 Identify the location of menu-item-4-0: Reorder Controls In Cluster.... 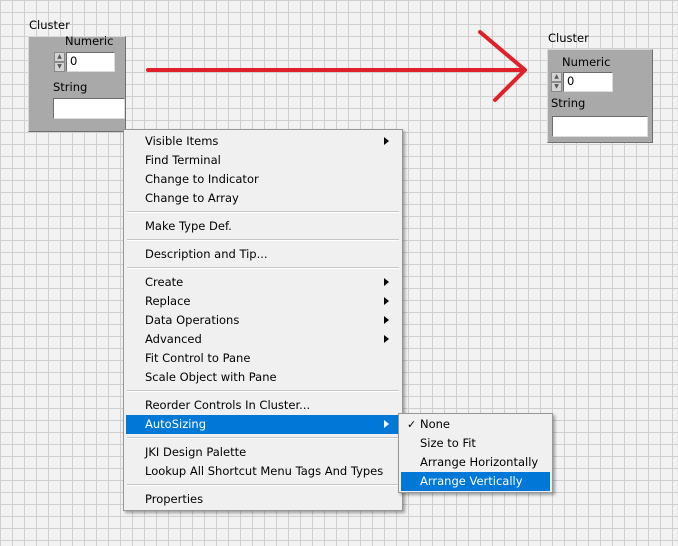
(263, 405).